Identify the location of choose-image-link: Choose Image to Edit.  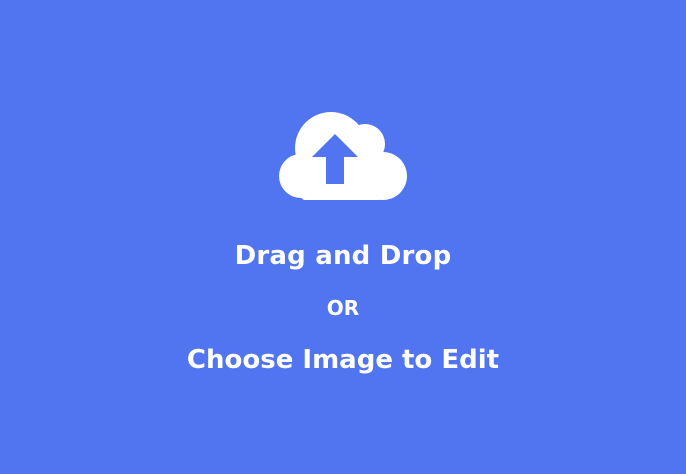
(343, 360).